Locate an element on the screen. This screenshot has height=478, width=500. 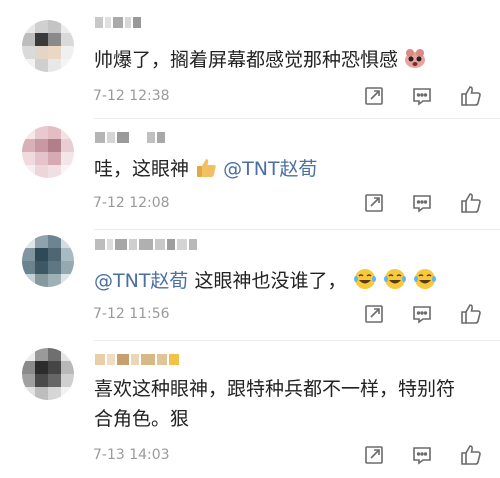
comment-text: 帅爆了，搁着屏幕都感觉那种恐惧感 is located at coordinates (260, 61).